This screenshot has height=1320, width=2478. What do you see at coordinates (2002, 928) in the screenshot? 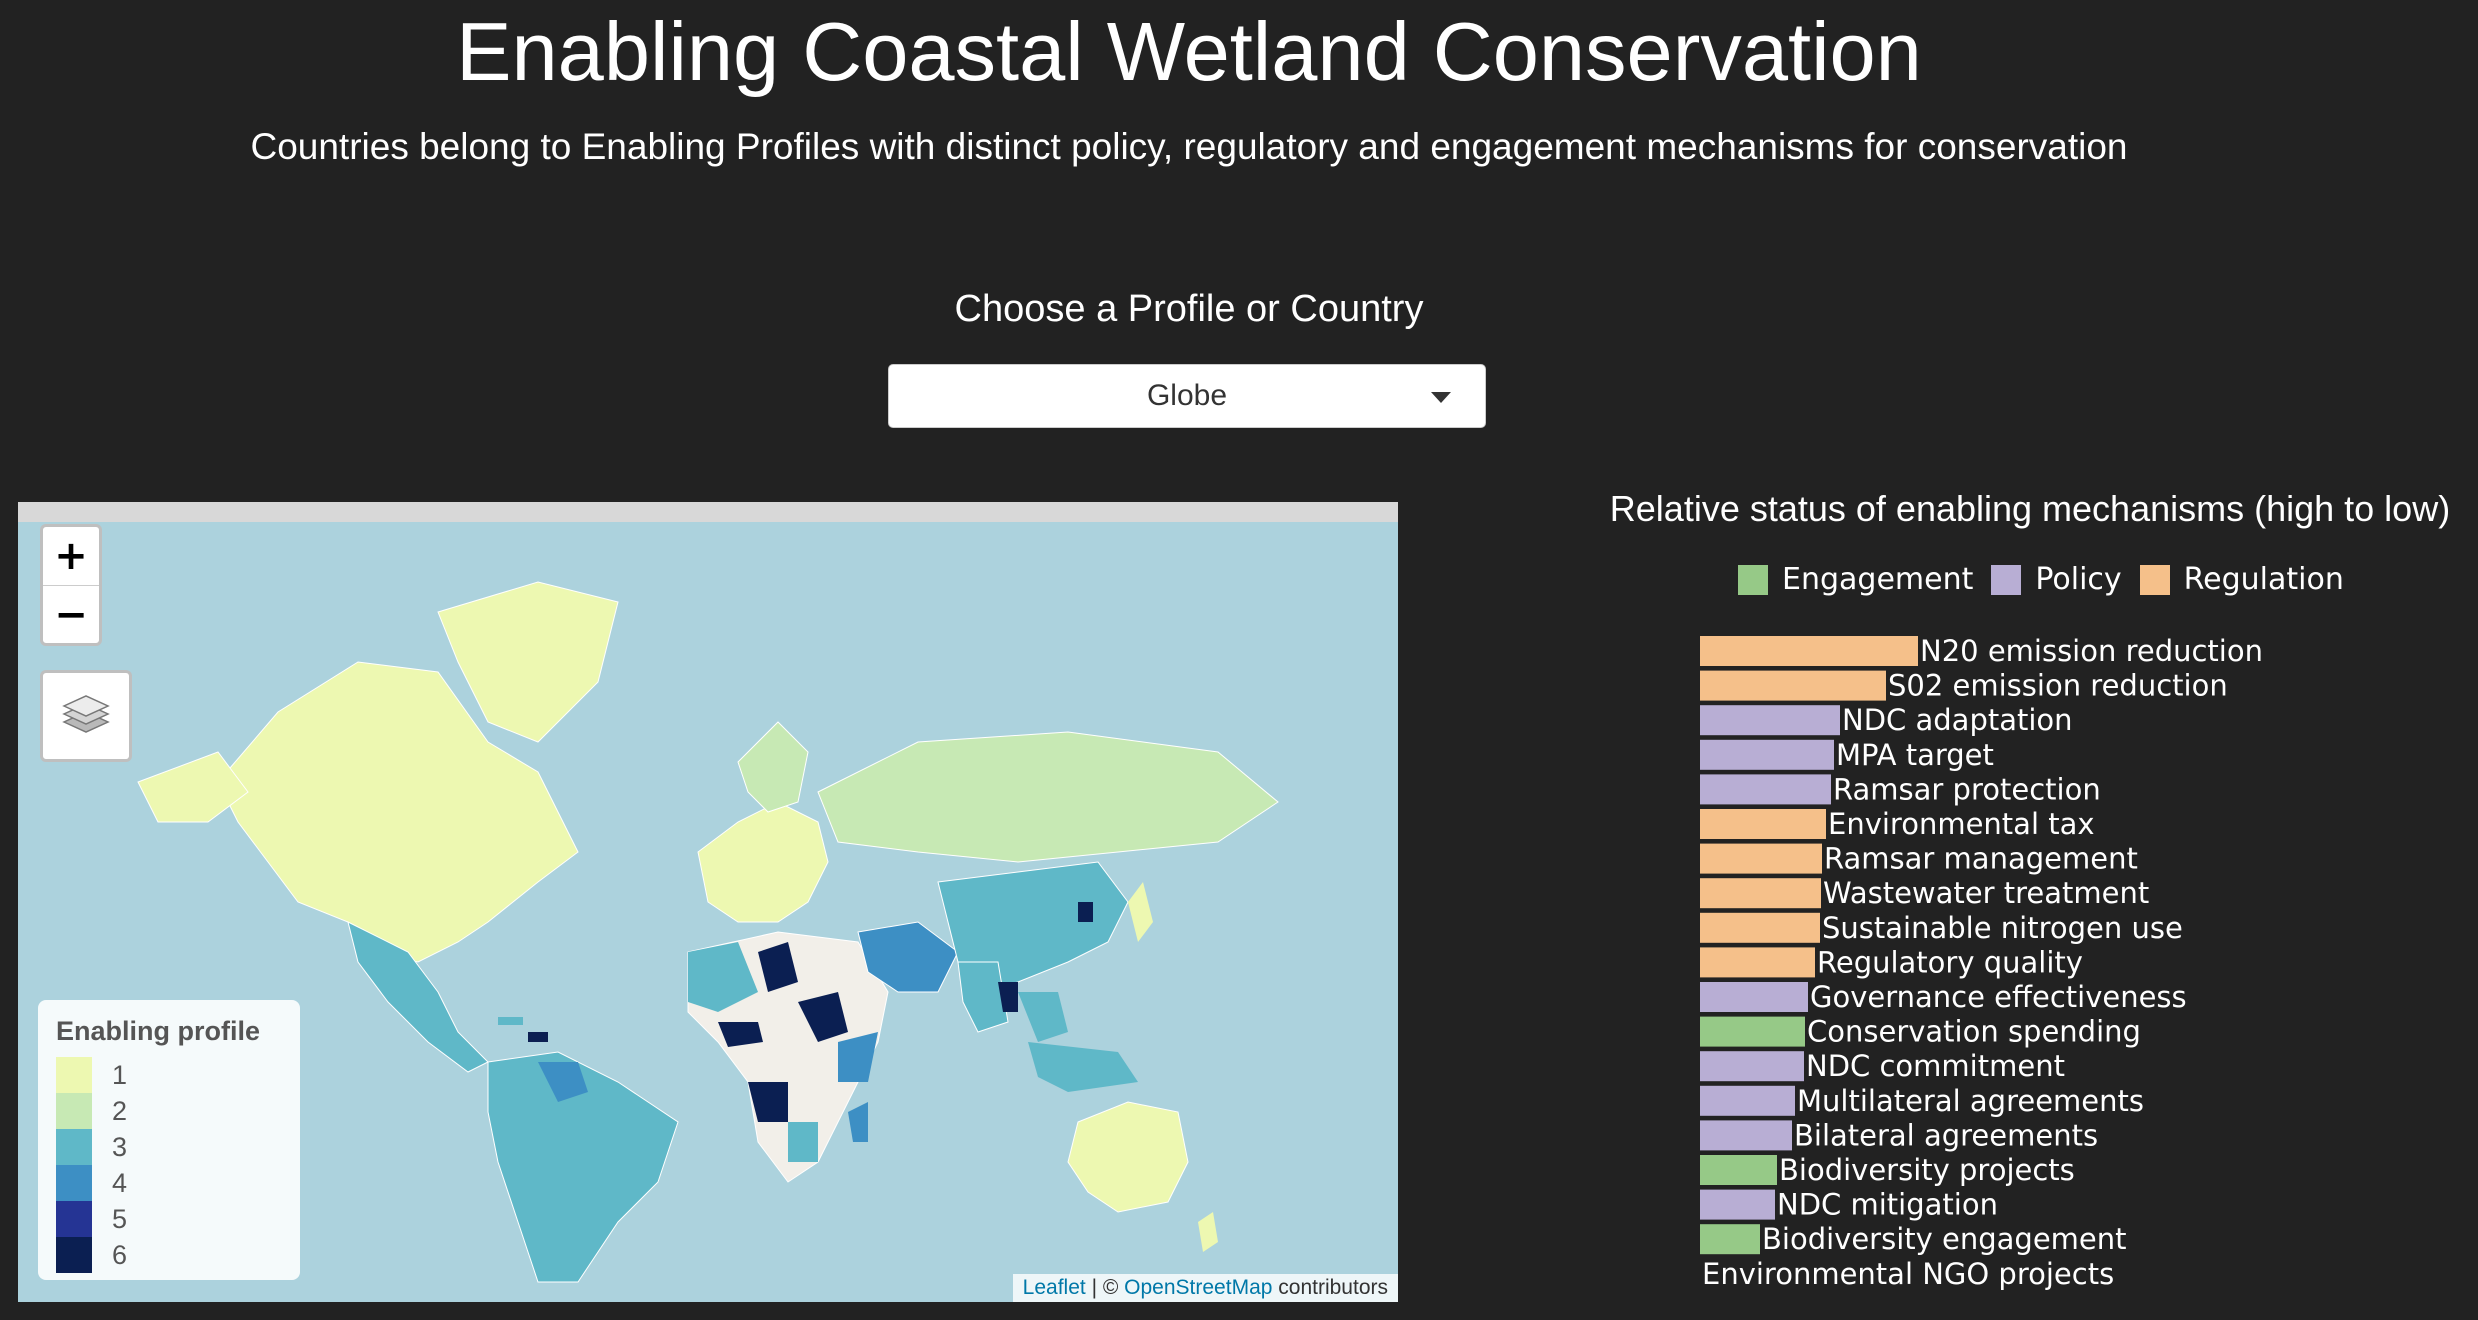
I see `bar-label: Sustainable nitrogen use` at bounding box center [2002, 928].